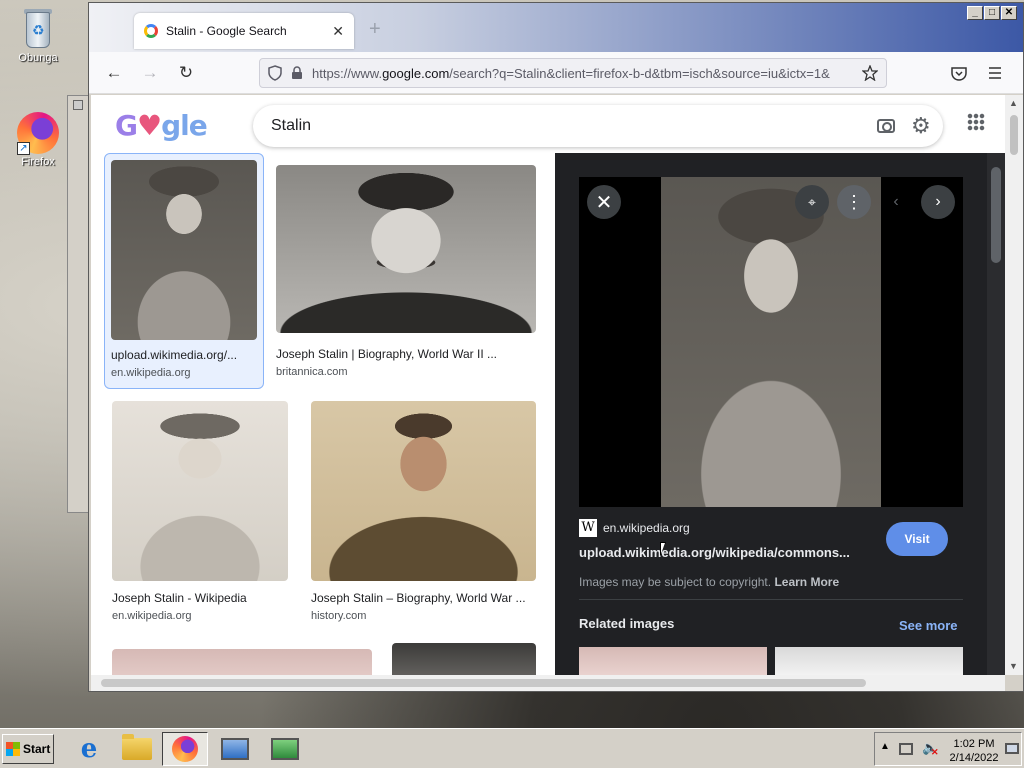 Image resolution: width=1024 pixels, height=768 pixels. I want to click on system-tray: ▲ 🔈 ✕ 1:02 PM 2/14/2022, so click(948, 749).